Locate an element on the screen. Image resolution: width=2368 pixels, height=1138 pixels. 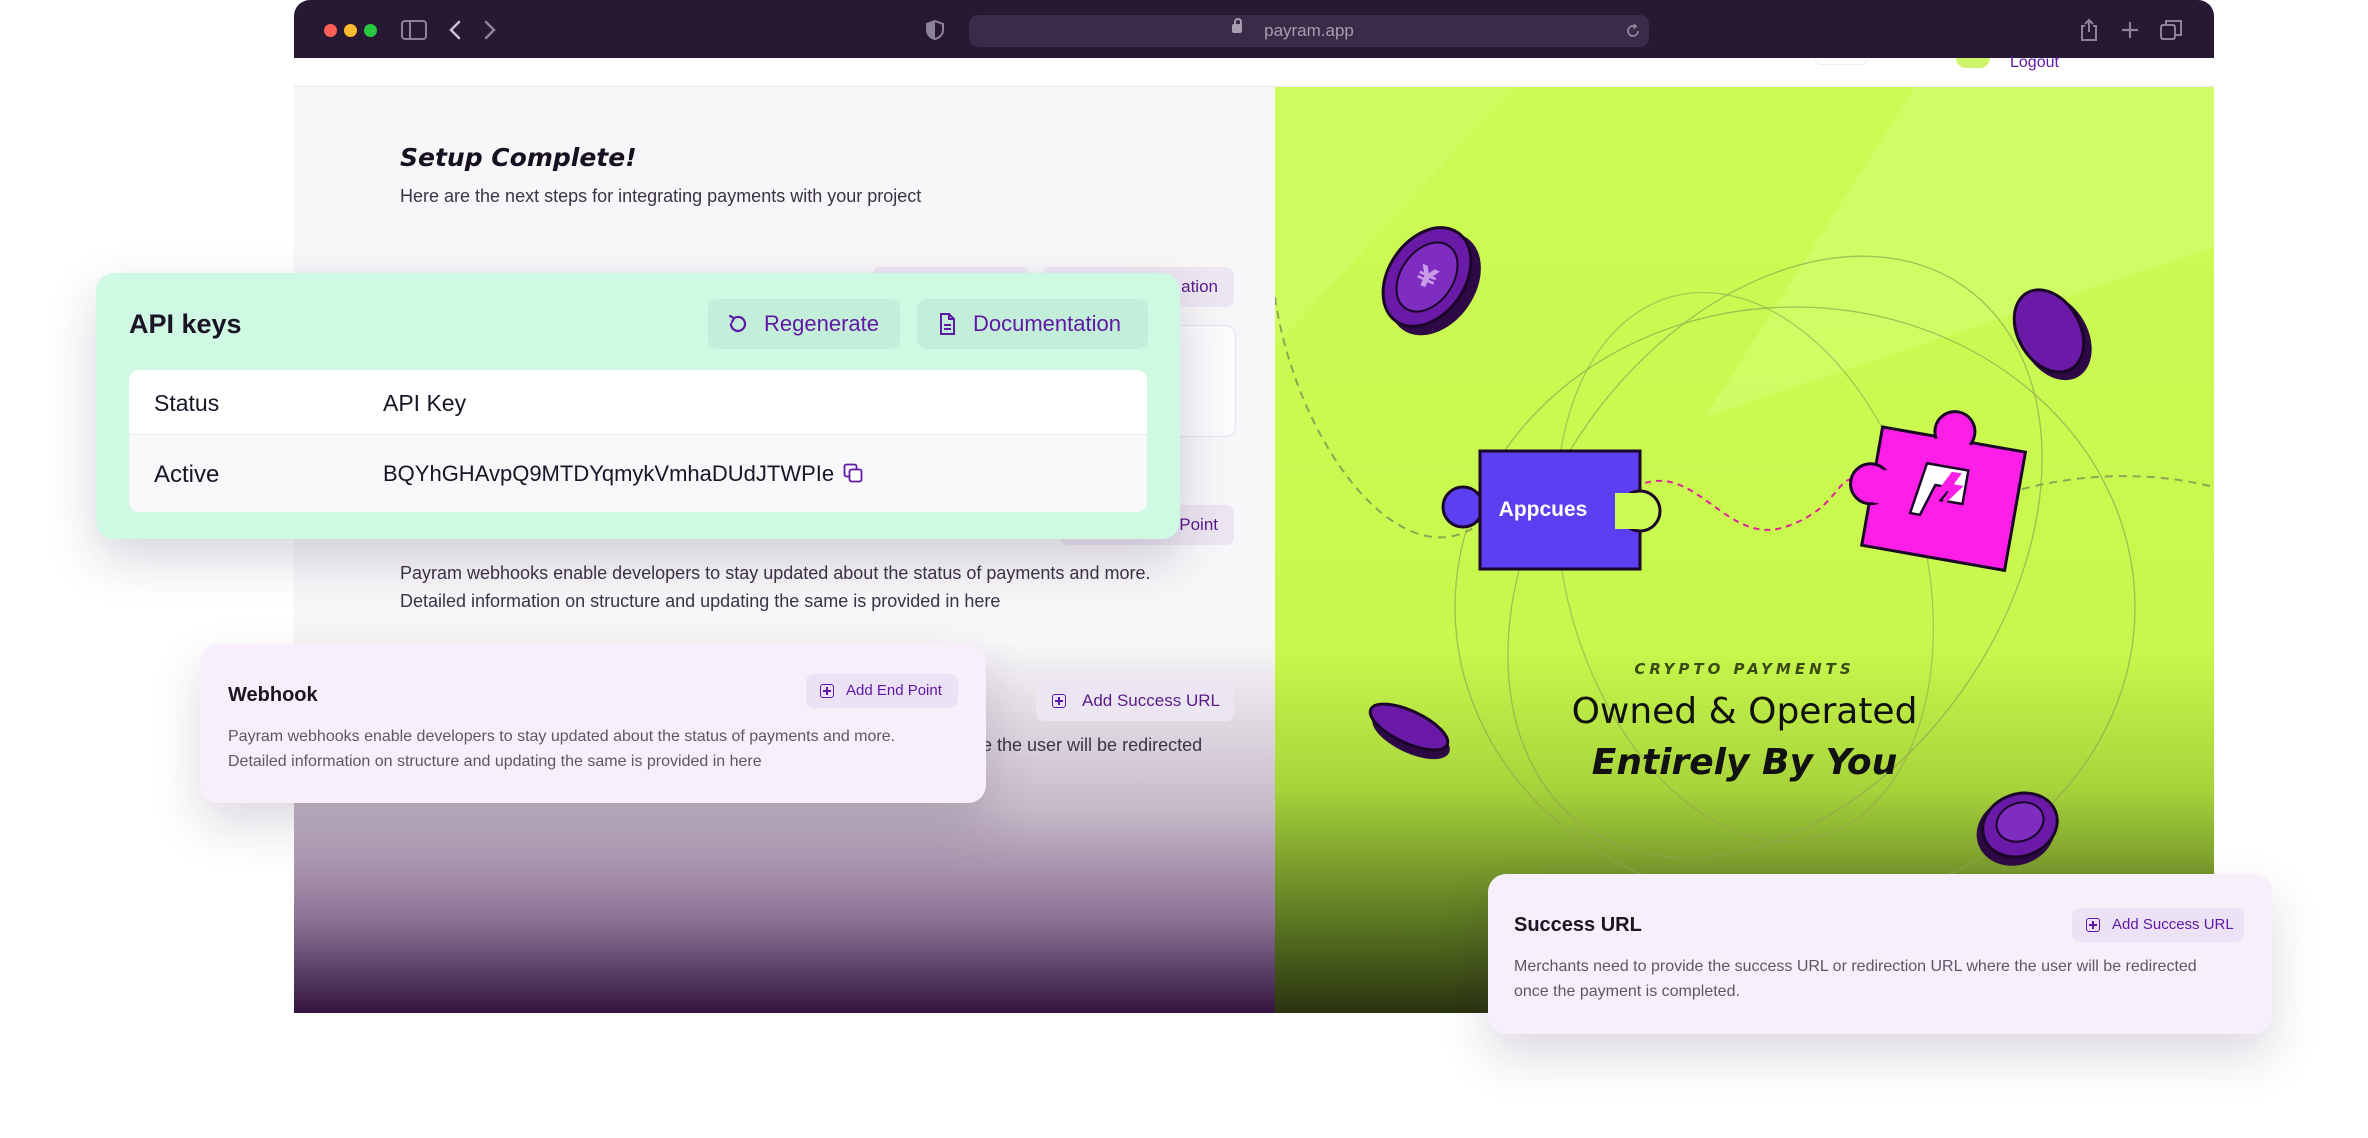
app-header: Logout is located at coordinates (1254, 71).